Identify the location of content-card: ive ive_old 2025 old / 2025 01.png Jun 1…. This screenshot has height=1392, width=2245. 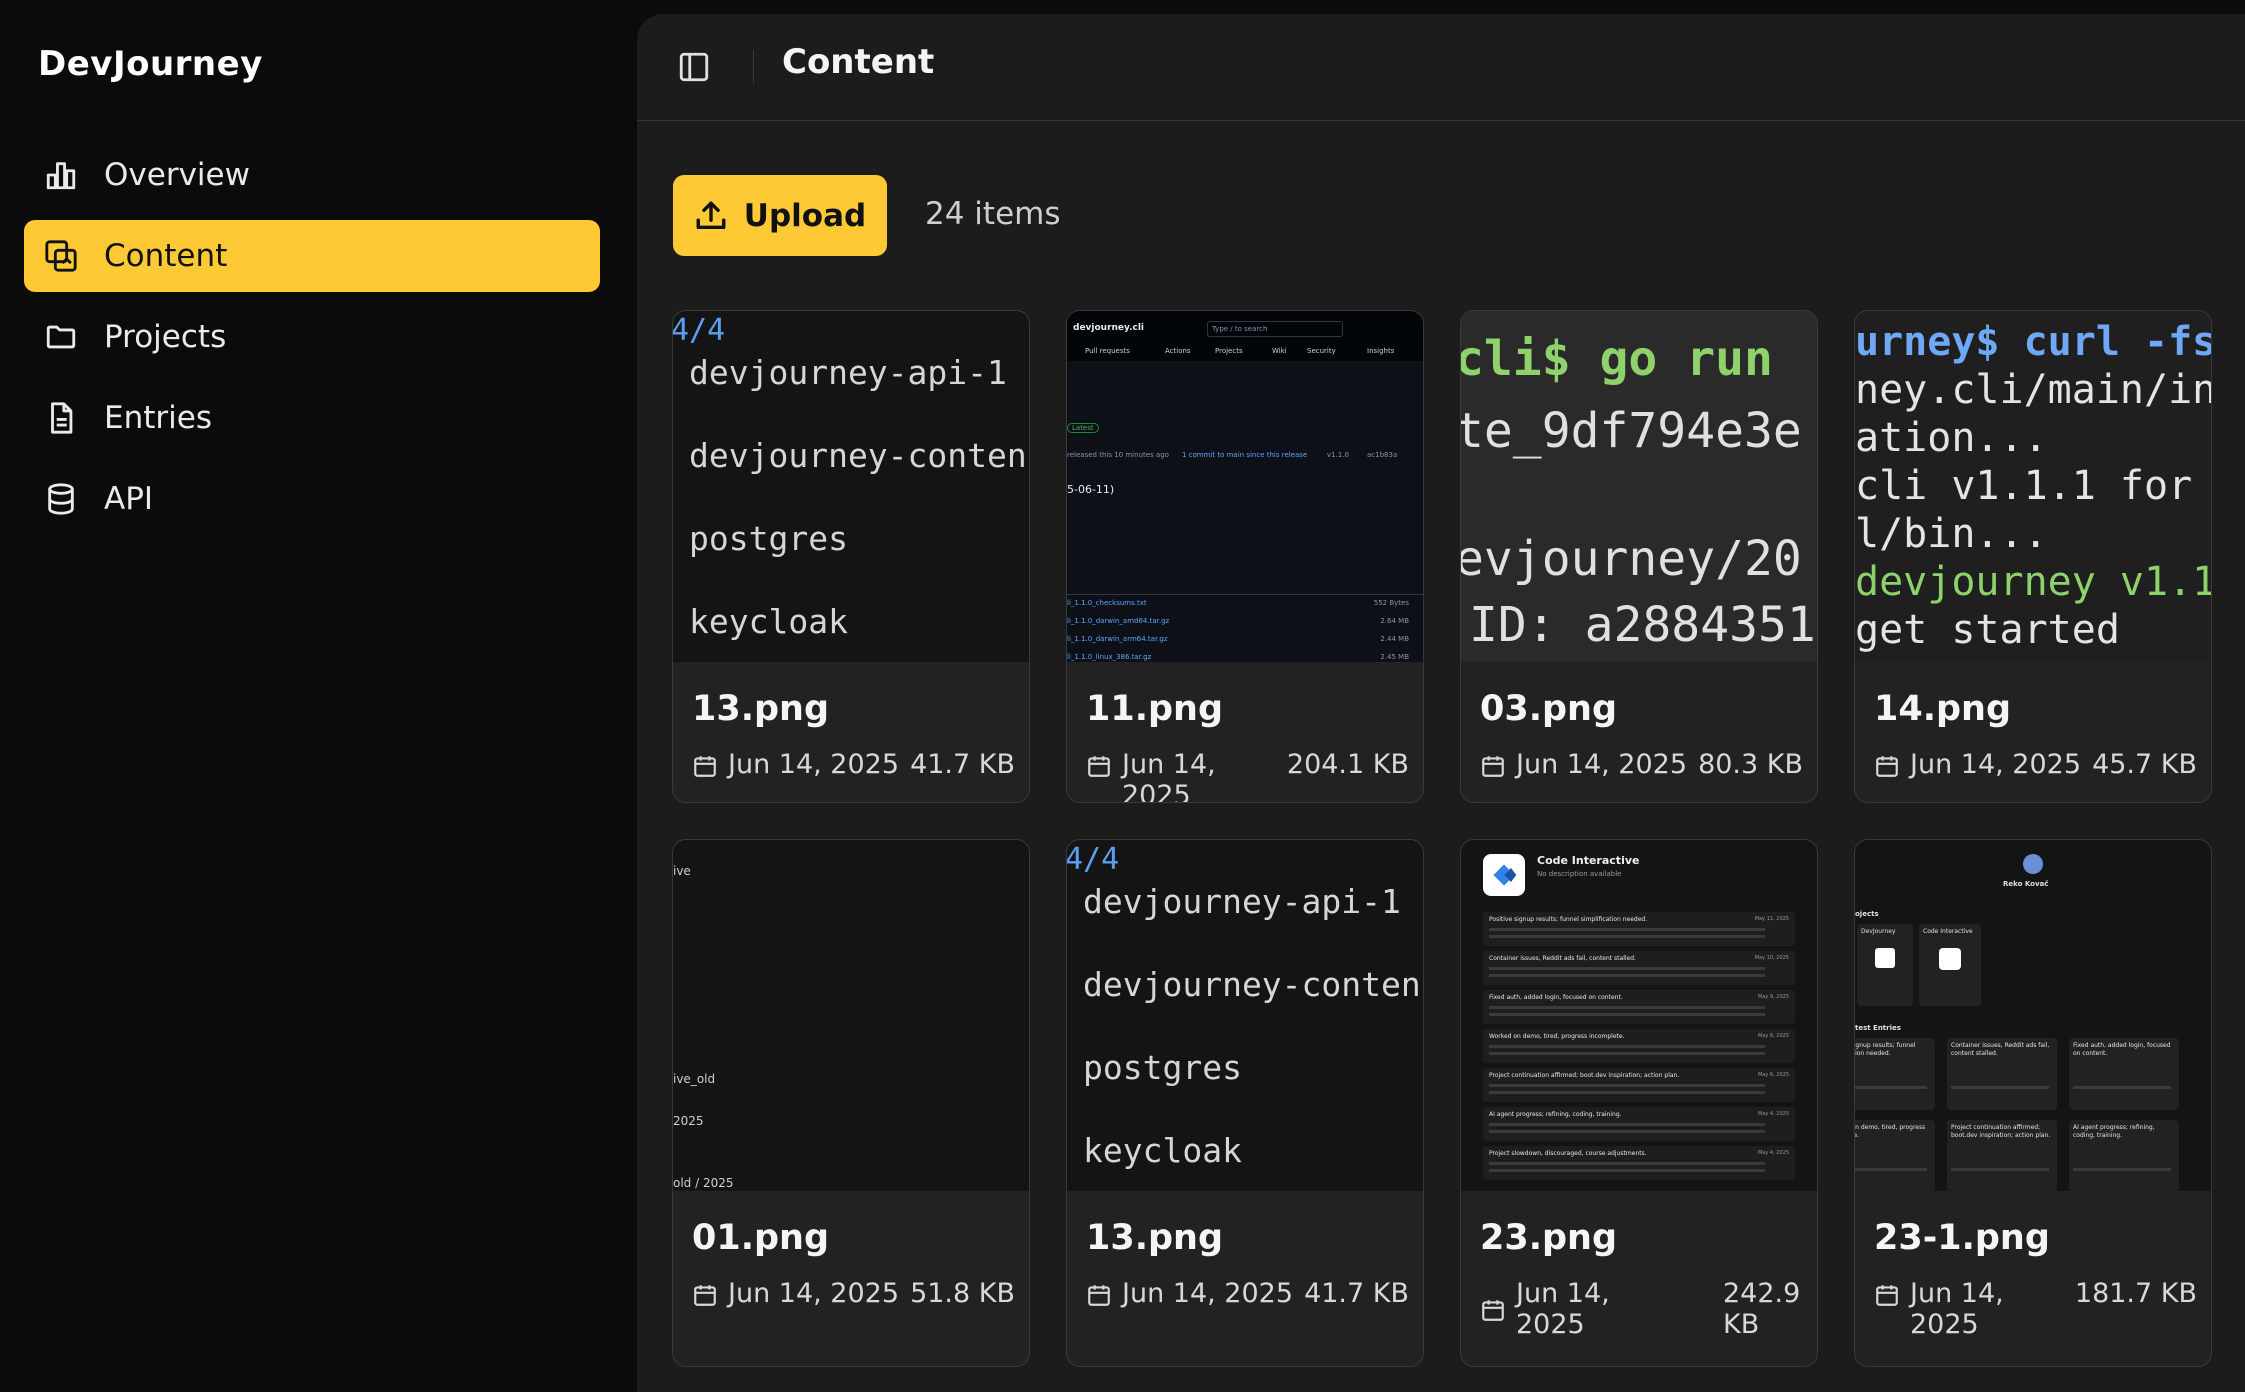
(851, 1103).